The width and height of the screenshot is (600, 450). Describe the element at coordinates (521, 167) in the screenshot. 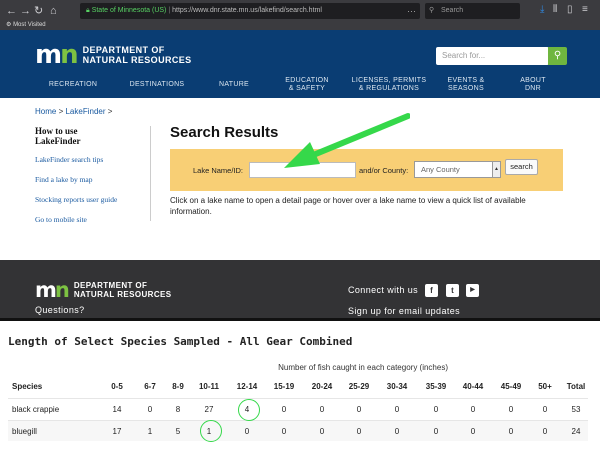

I see `lake-search-button: search` at that location.